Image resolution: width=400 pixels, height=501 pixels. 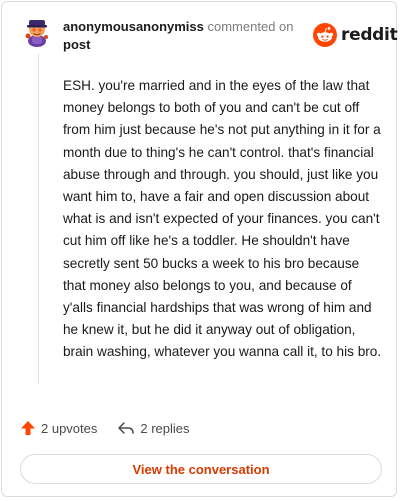 I want to click on post-link: post, so click(x=76, y=44).